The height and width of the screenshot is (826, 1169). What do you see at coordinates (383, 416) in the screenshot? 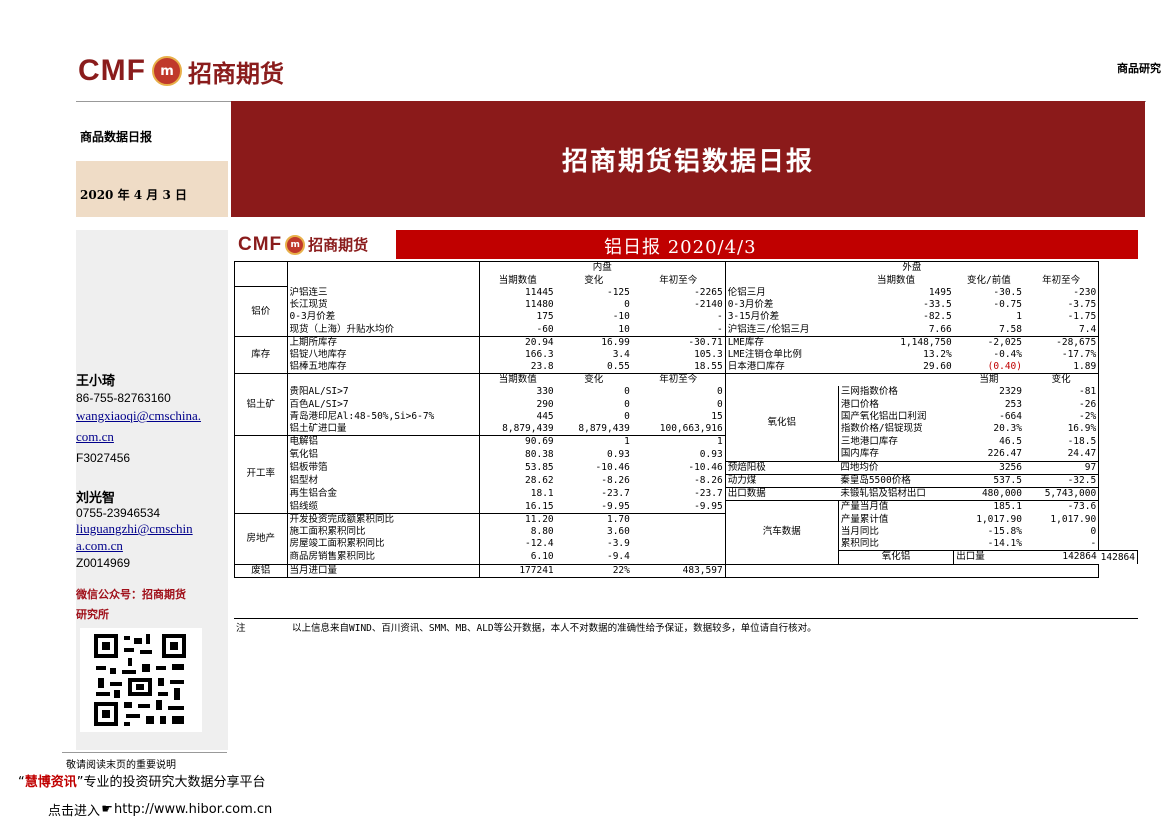
I see `table-cell: 青岛港印尼Al:48-50%,Si>6-7%` at bounding box center [383, 416].